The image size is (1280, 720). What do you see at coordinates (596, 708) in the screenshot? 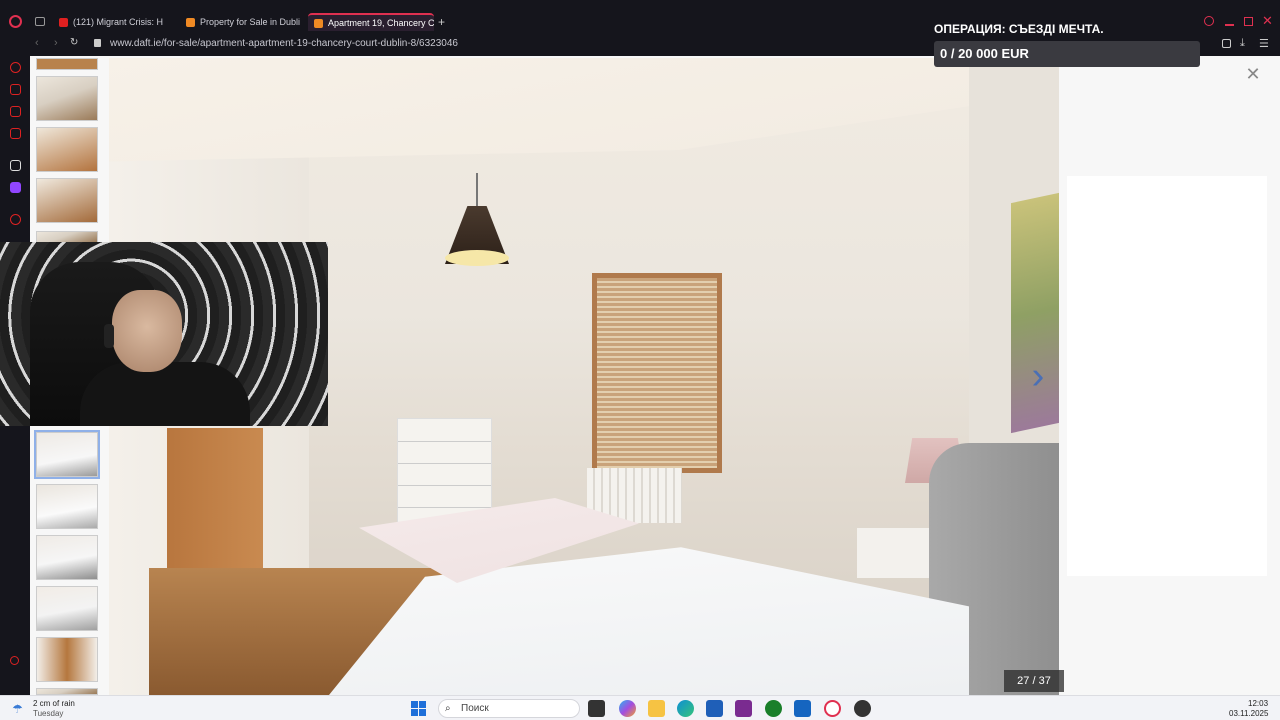
I see `task-view-icon` at bounding box center [596, 708].